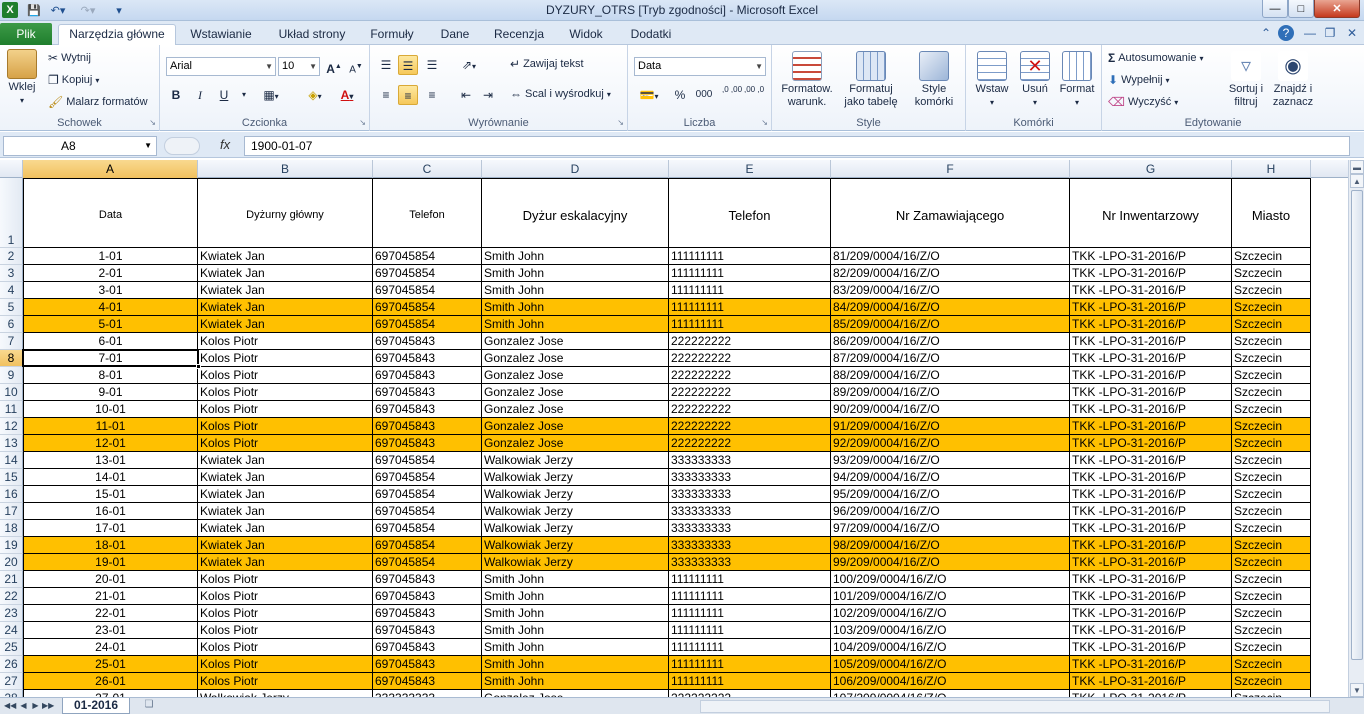 The height and width of the screenshot is (714, 1364). Describe the element at coordinates (110, 596) in the screenshot. I see `cell-a: 21-01` at that location.